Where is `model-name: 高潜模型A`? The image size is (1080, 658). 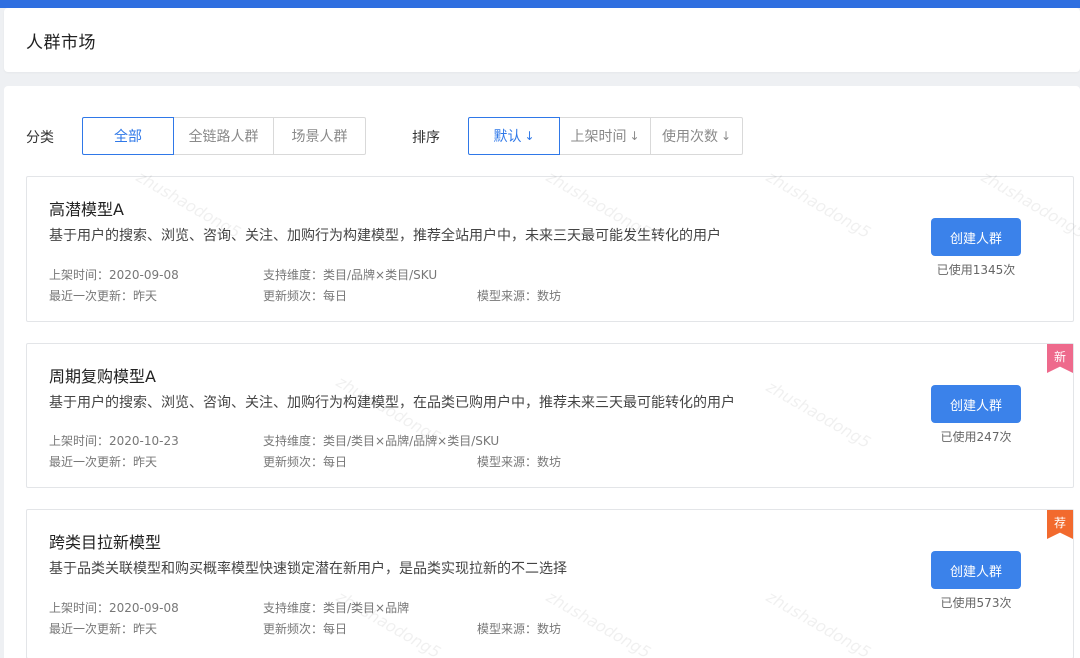 model-name: 高潜模型A is located at coordinates (86, 209).